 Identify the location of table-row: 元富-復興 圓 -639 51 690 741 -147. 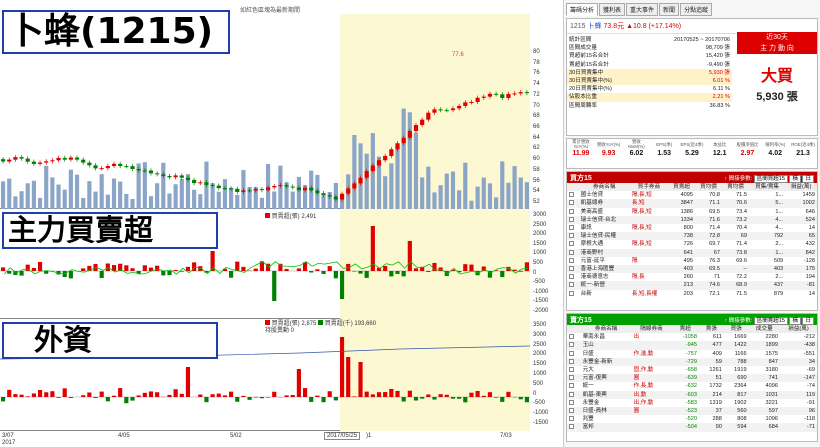
(692, 378).